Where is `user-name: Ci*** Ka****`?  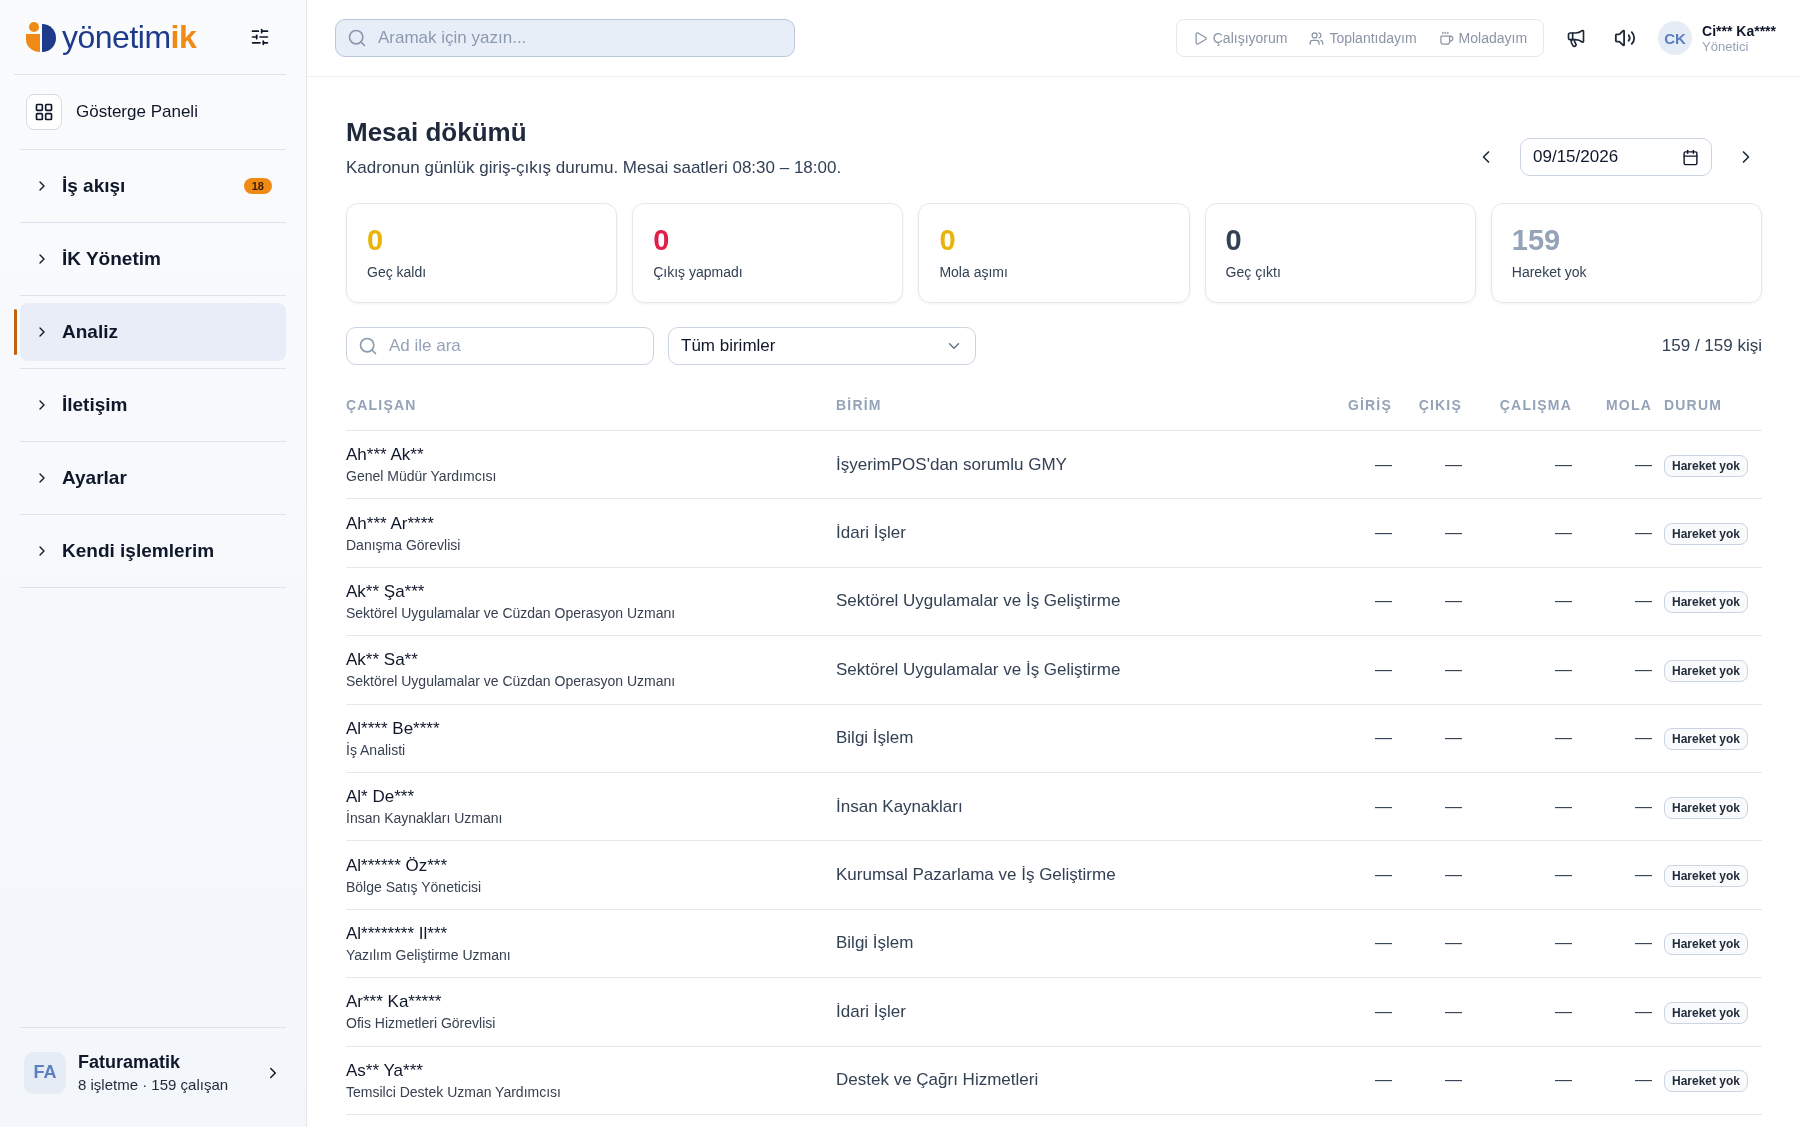 user-name: Ci*** Ka**** is located at coordinates (1739, 30).